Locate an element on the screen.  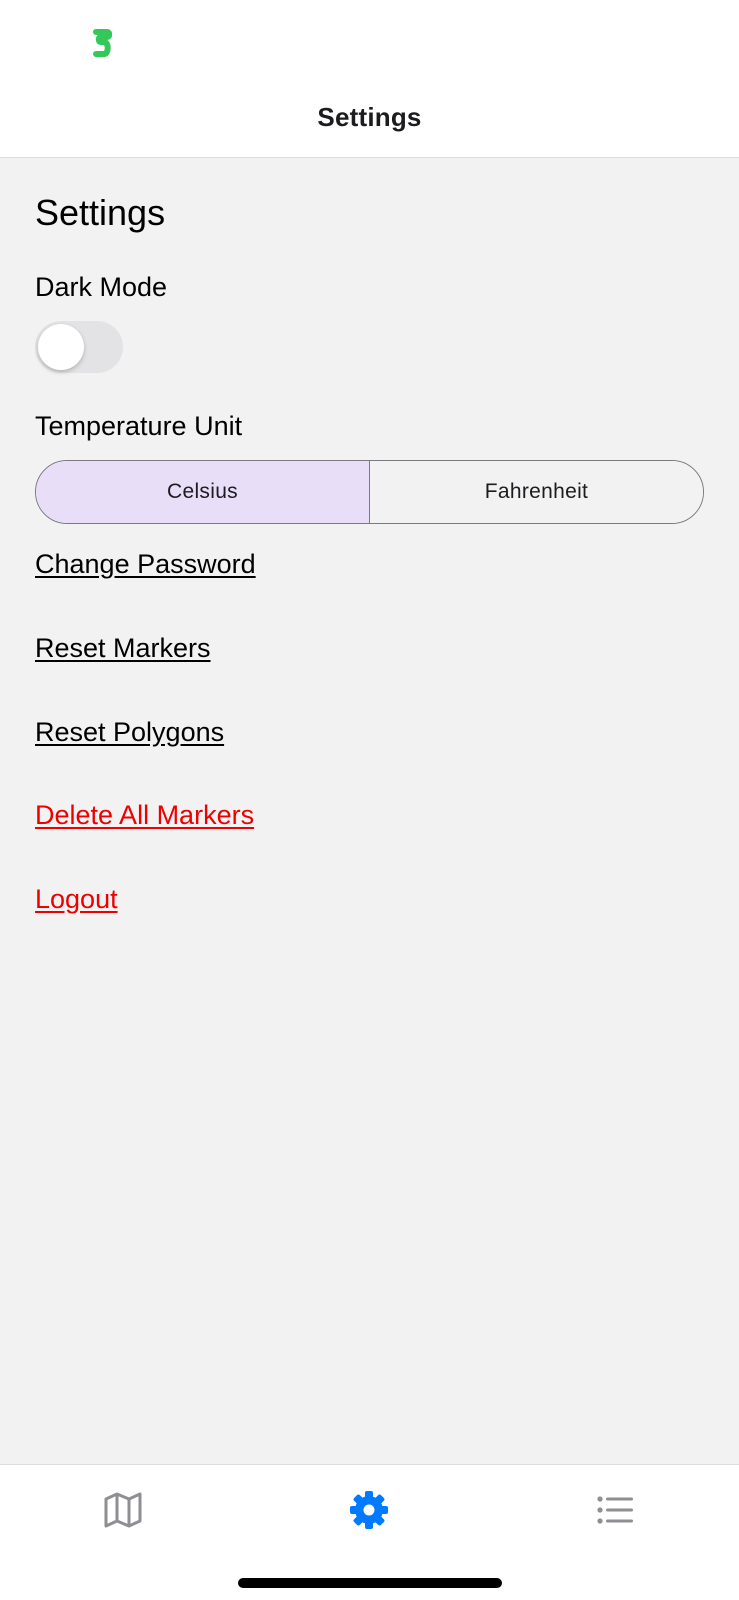
section-title: Settings is located at coordinates (100, 212).